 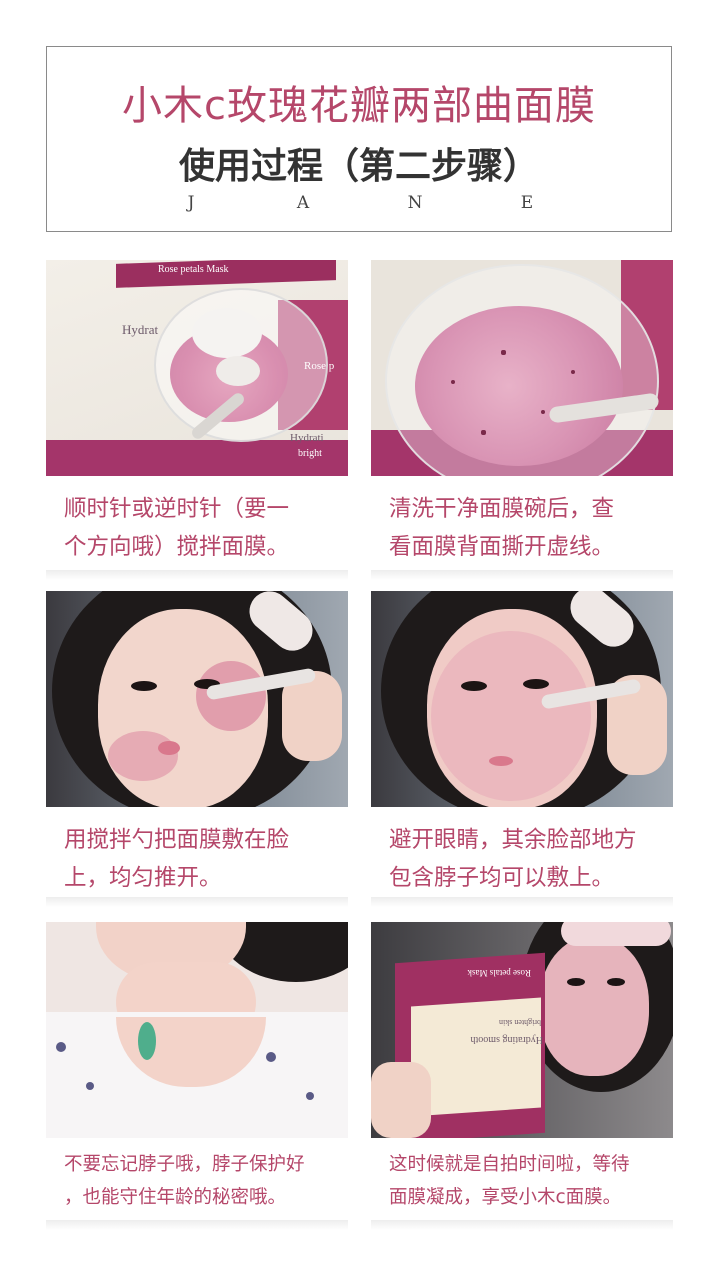 I want to click on page-subtitle: 使用过程（第二步骤）, so click(x=358, y=166).